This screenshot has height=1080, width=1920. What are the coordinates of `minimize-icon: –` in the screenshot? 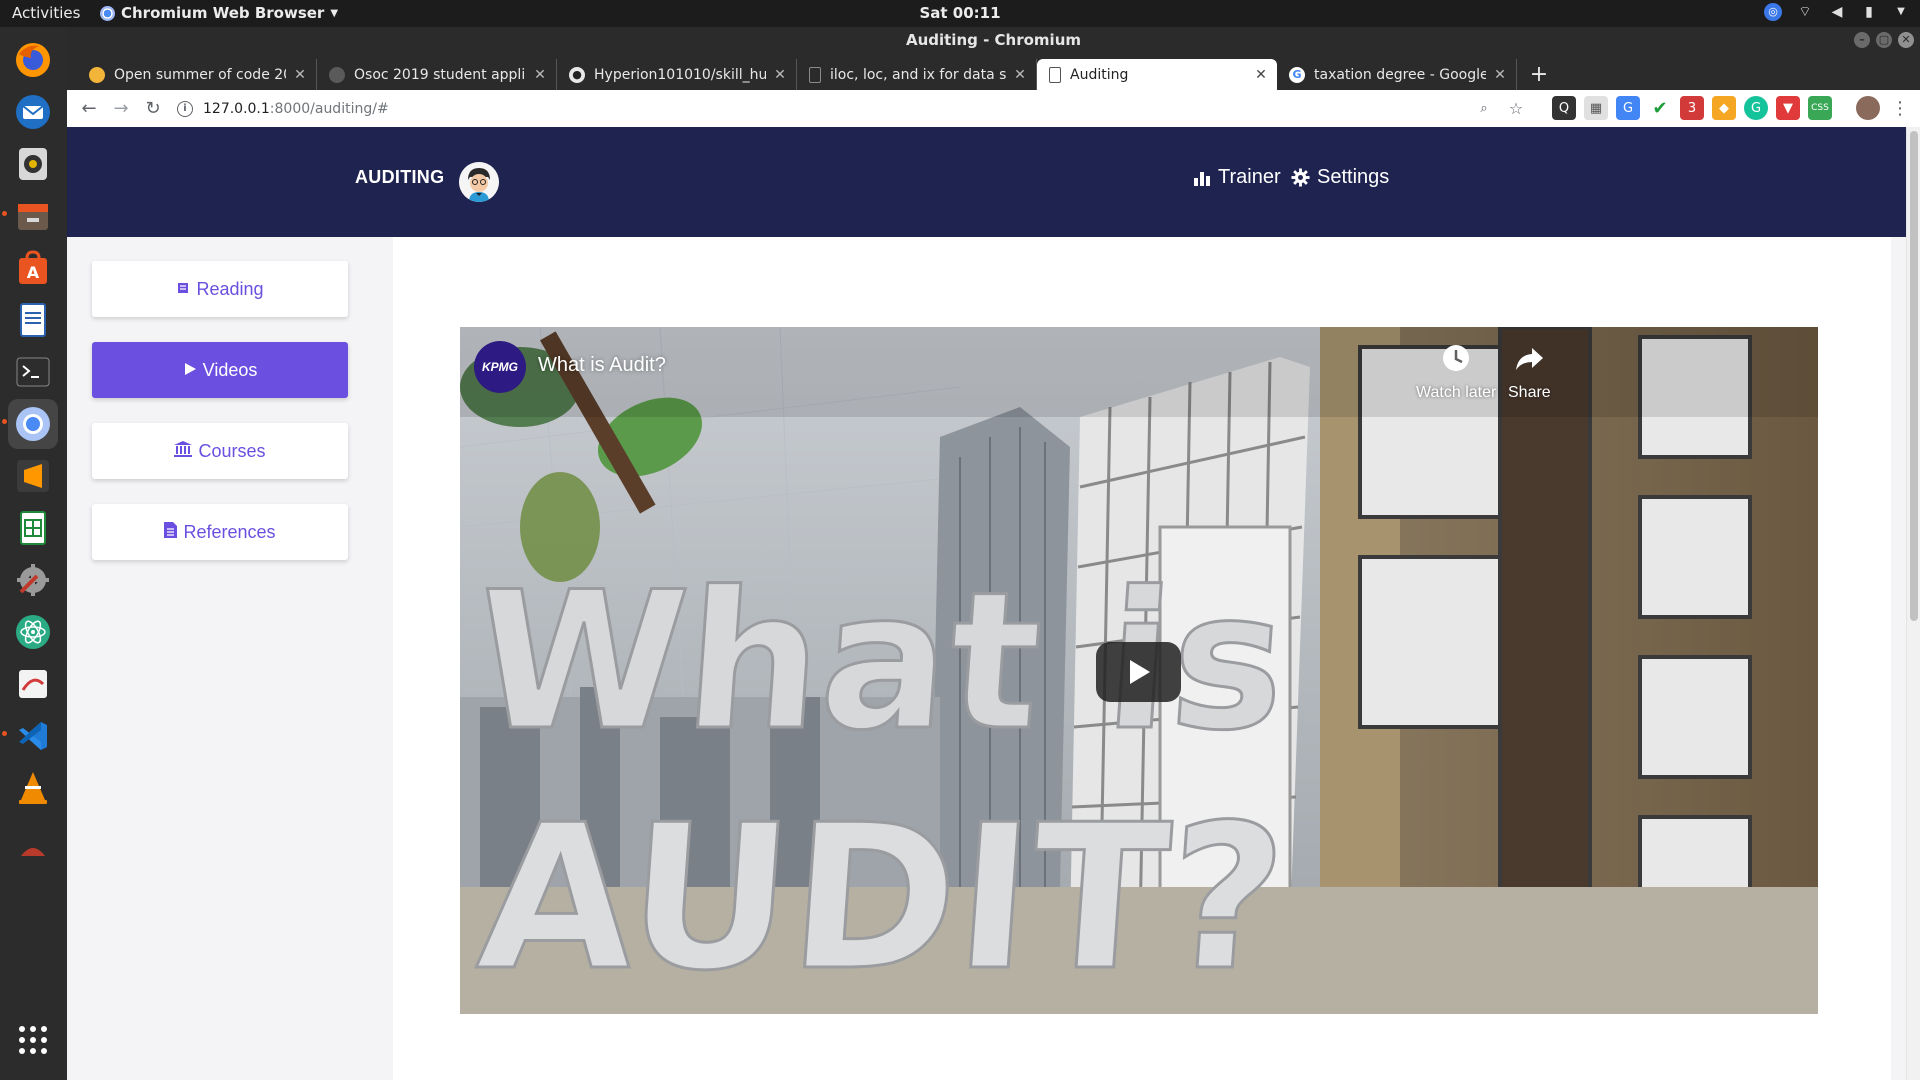 It's located at (1862, 40).